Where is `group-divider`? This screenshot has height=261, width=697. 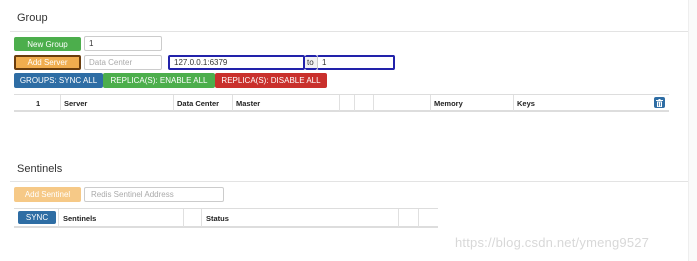 group-divider is located at coordinates (353, 31).